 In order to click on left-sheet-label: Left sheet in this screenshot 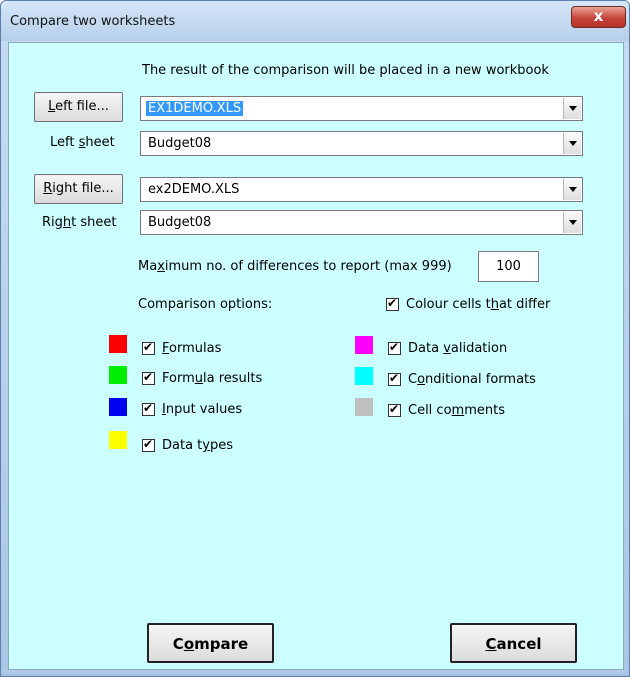, I will do `click(82, 142)`.